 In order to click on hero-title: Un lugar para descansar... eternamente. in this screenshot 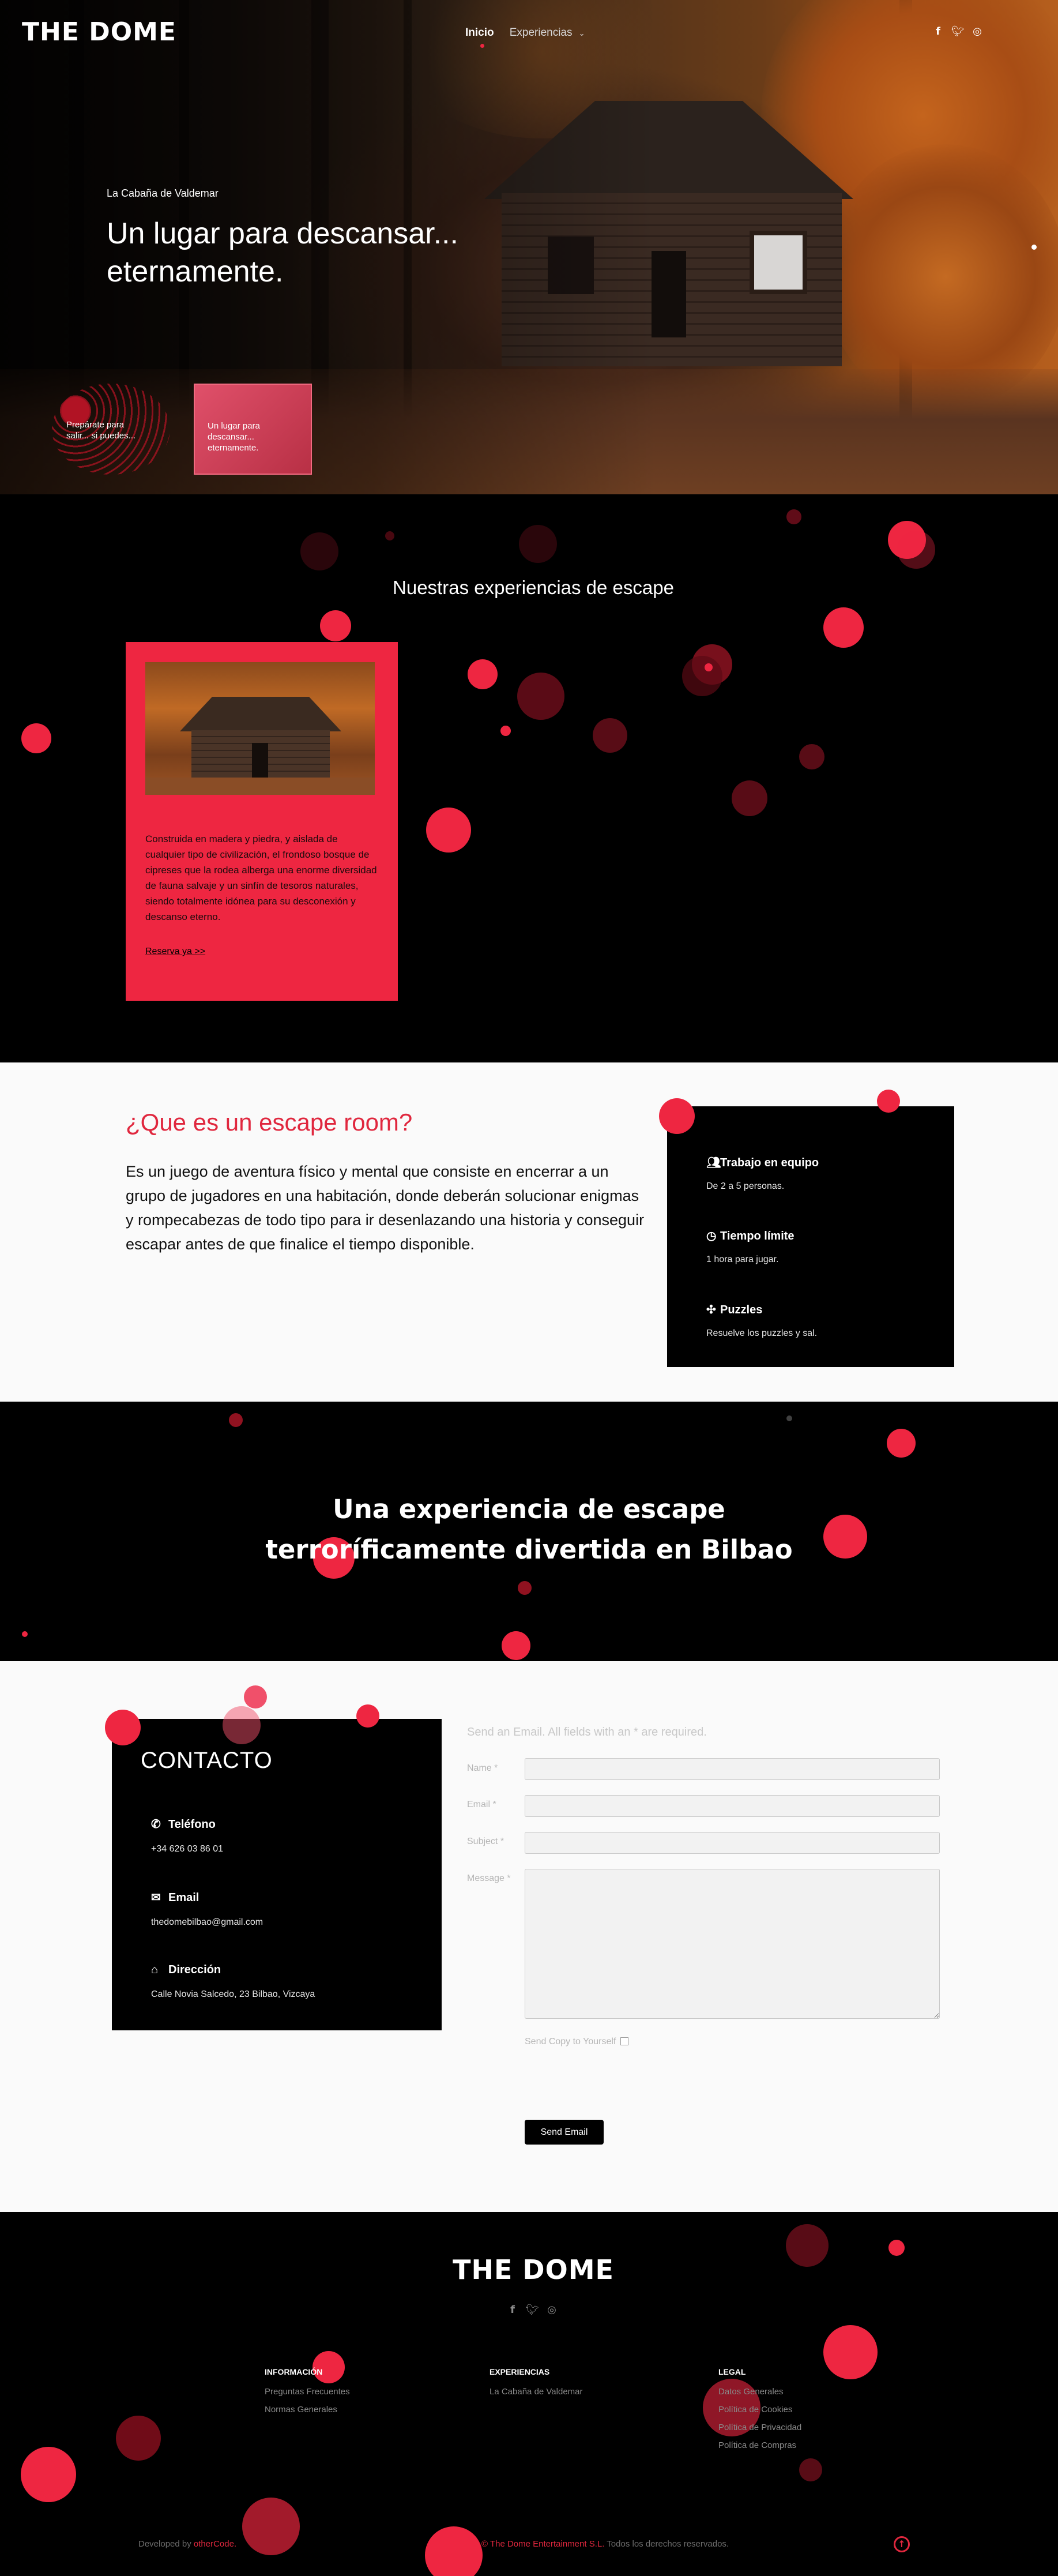, I will do `click(282, 253)`.